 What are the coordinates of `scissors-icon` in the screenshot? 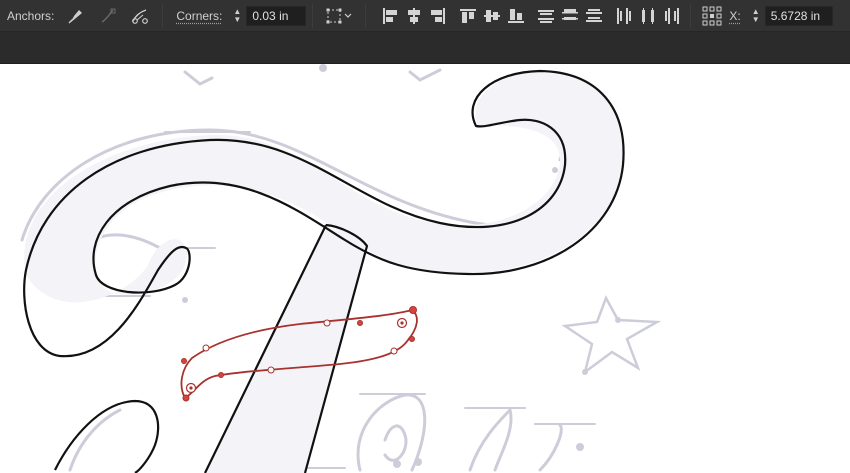 It's located at (140, 16).